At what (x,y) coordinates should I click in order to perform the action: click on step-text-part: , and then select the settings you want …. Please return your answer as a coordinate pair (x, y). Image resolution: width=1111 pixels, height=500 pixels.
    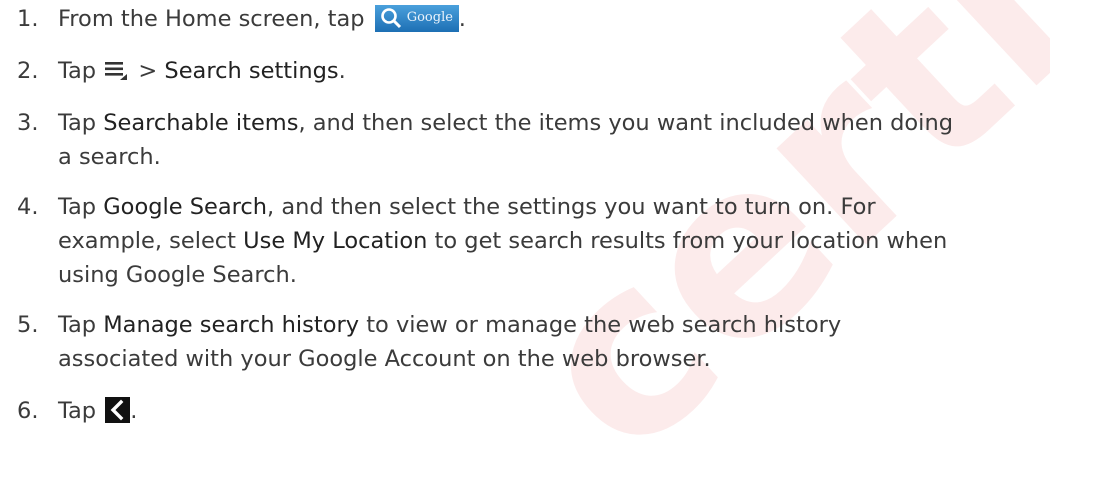
    Looking at the image, I should click on (571, 207).